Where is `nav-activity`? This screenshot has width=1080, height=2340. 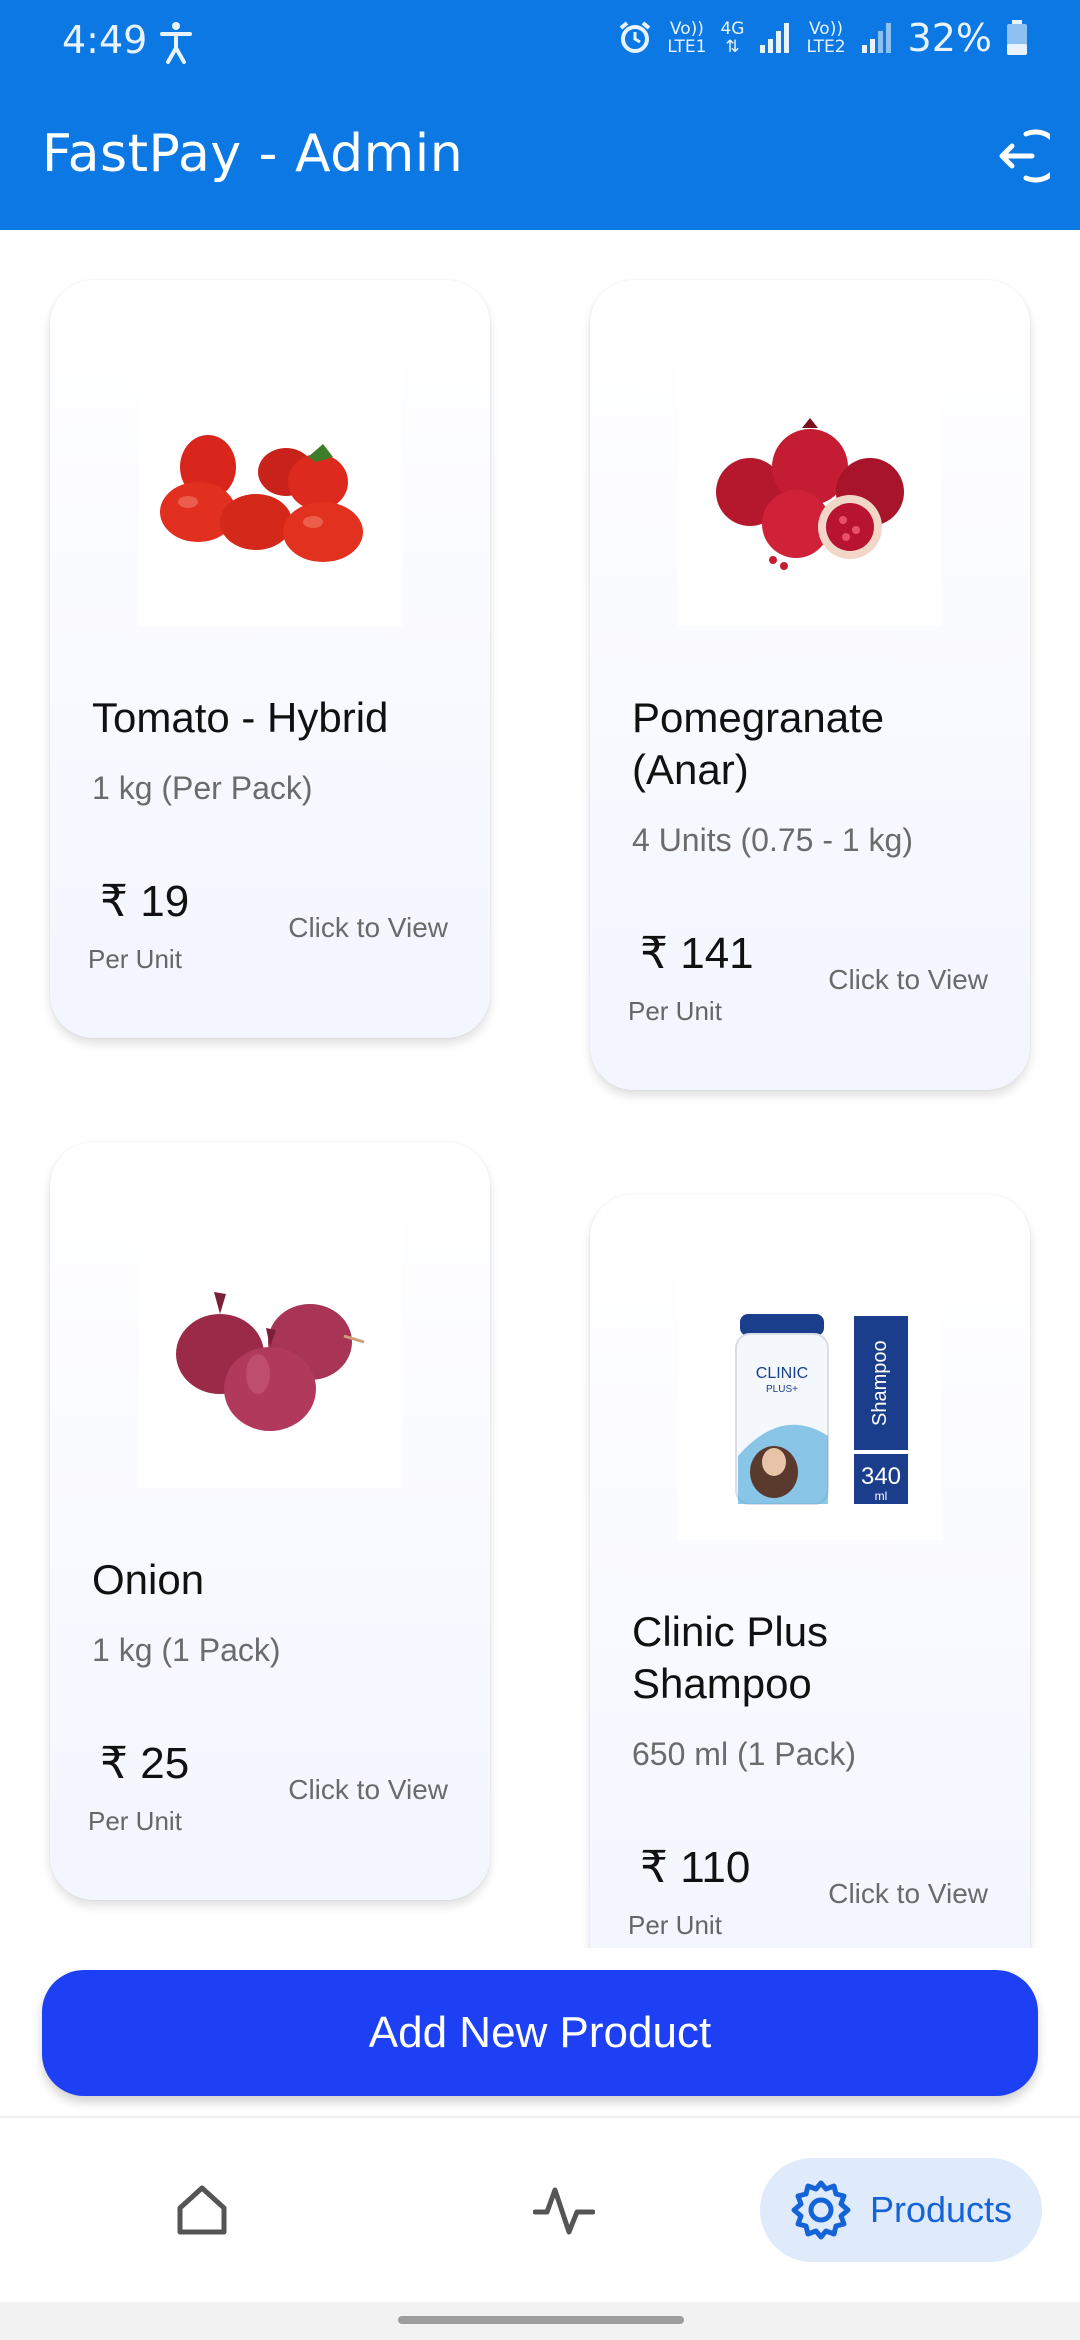
nav-activity is located at coordinates (564, 2210).